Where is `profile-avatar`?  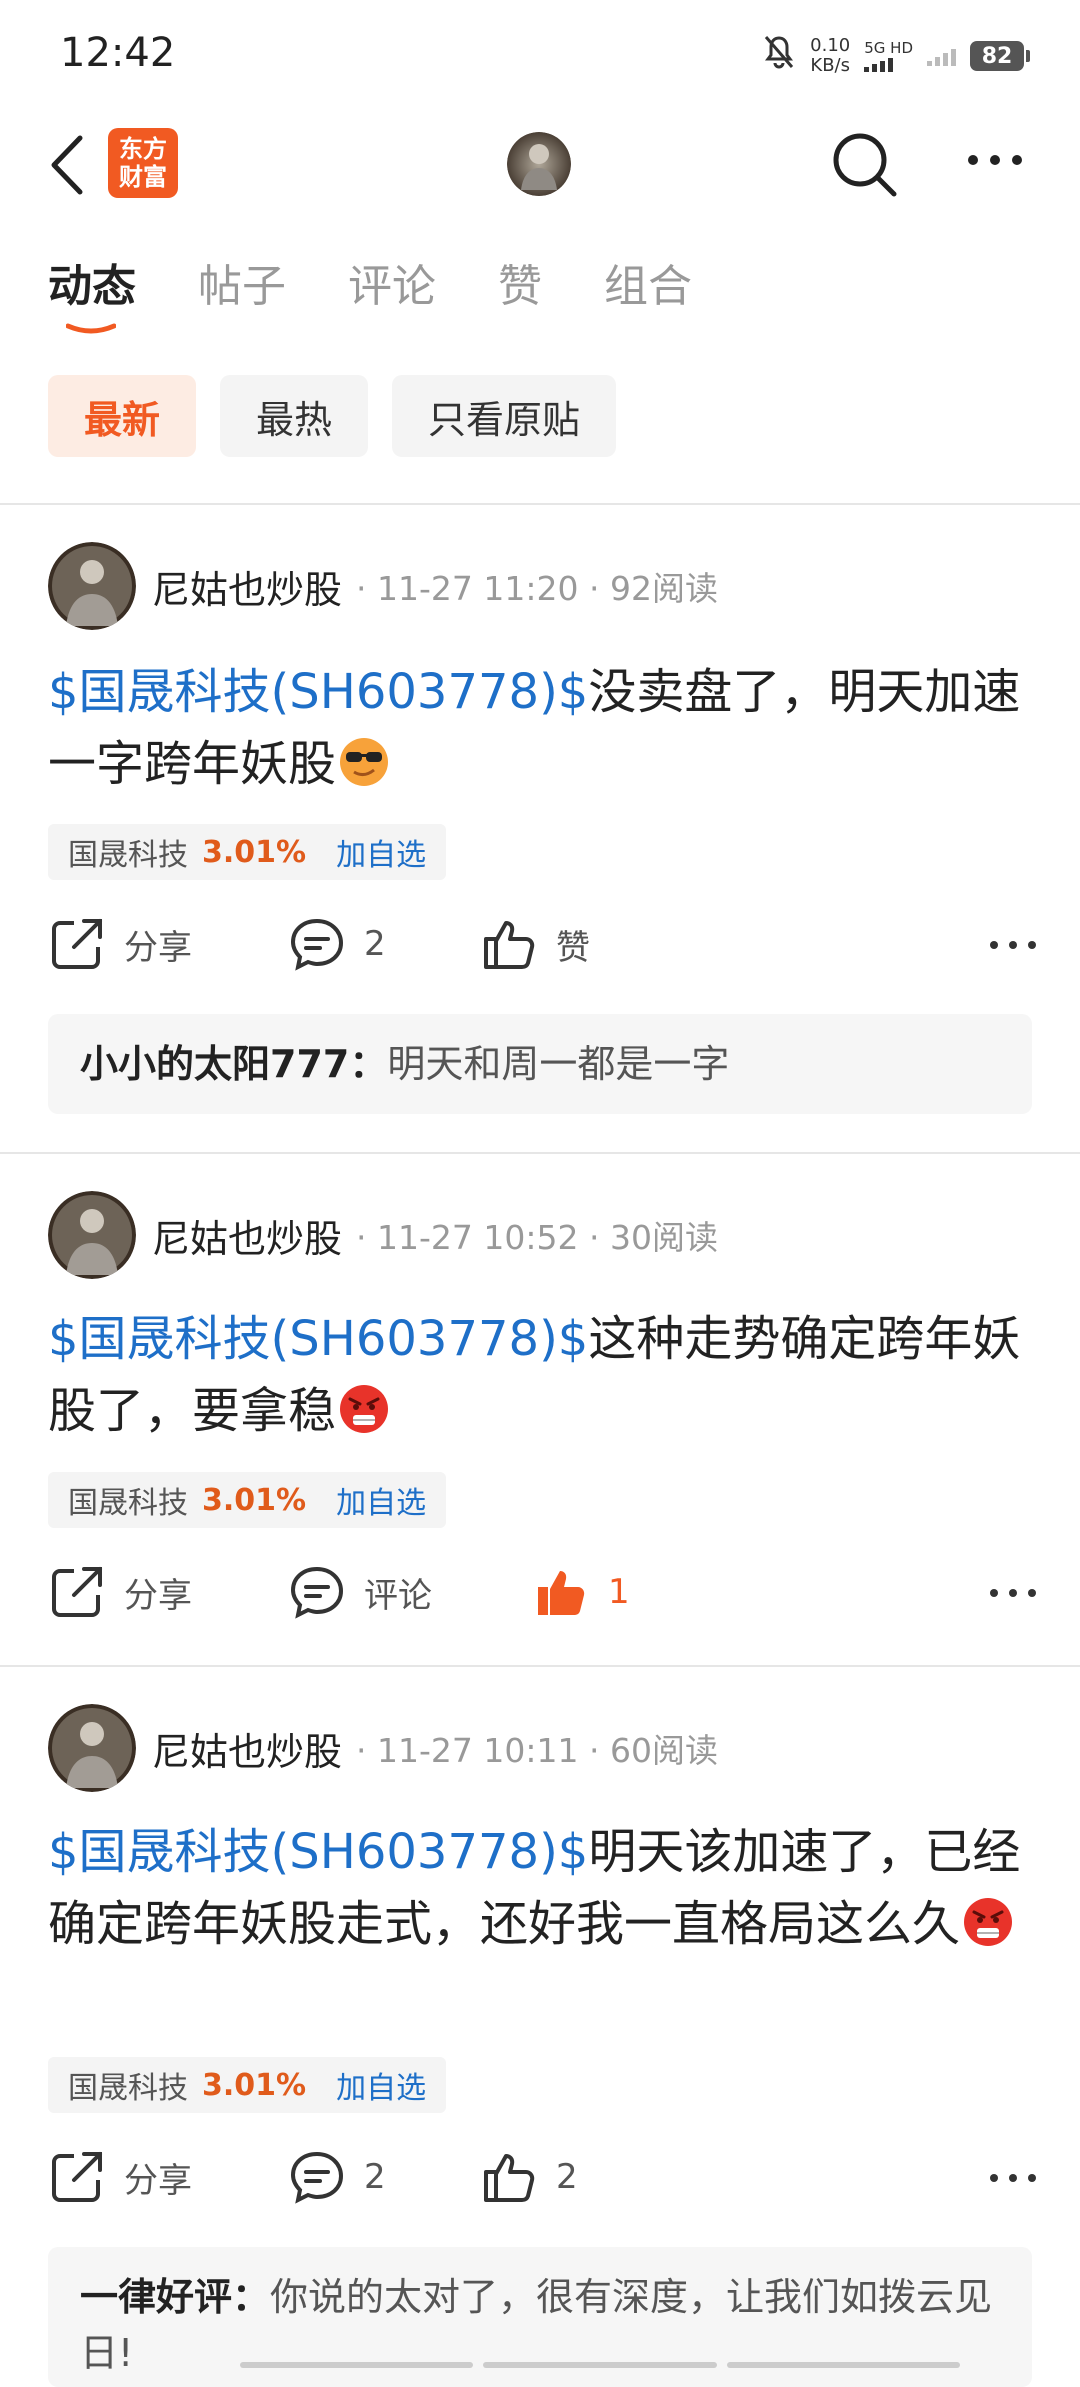
profile-avatar is located at coordinates (539, 164).